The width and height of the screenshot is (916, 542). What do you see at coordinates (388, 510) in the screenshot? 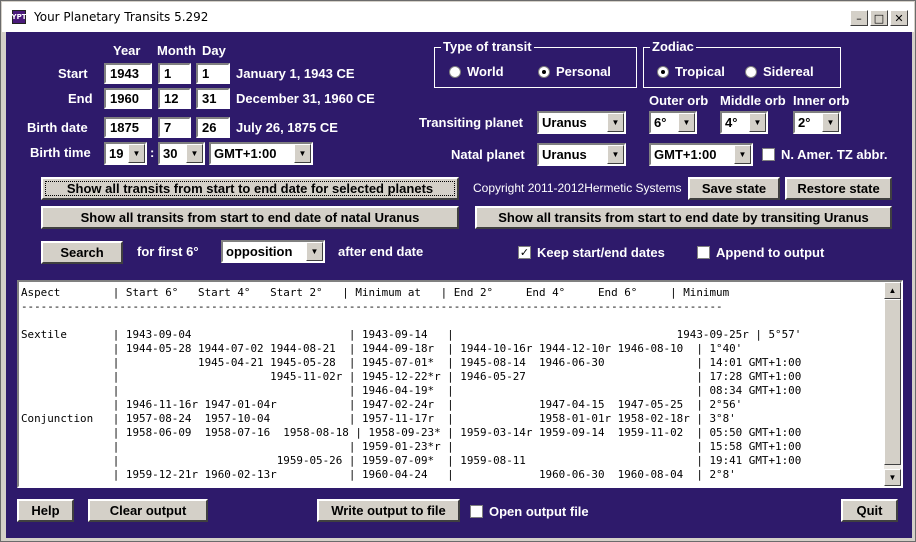
I see `write-output-button: Write output to file` at bounding box center [388, 510].